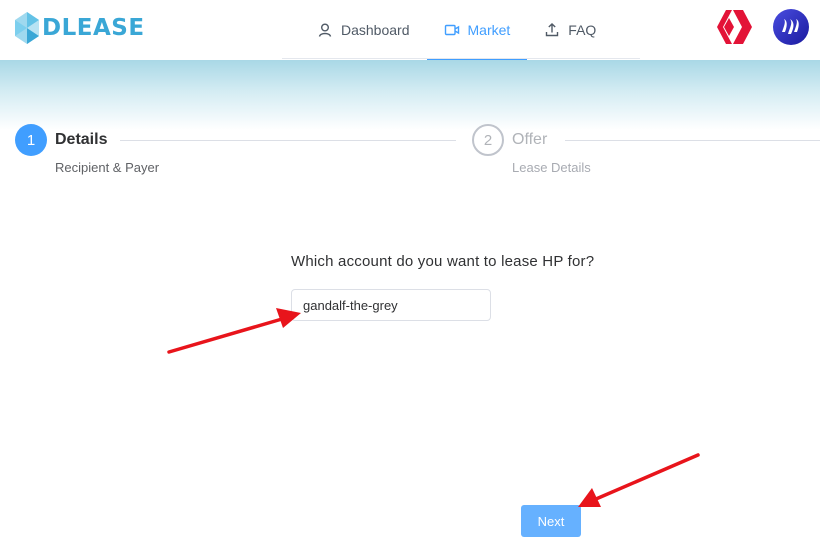  What do you see at coordinates (81, 139) in the screenshot?
I see `step-1-title: Details` at bounding box center [81, 139].